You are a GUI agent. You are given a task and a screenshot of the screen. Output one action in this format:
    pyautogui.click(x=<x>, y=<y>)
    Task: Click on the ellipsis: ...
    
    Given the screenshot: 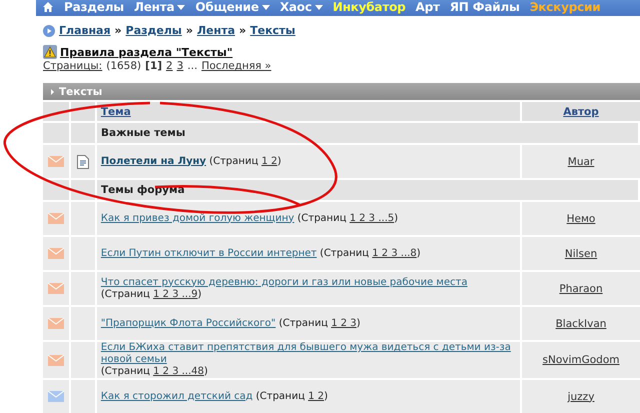 What is the action you would take?
    pyautogui.click(x=192, y=66)
    